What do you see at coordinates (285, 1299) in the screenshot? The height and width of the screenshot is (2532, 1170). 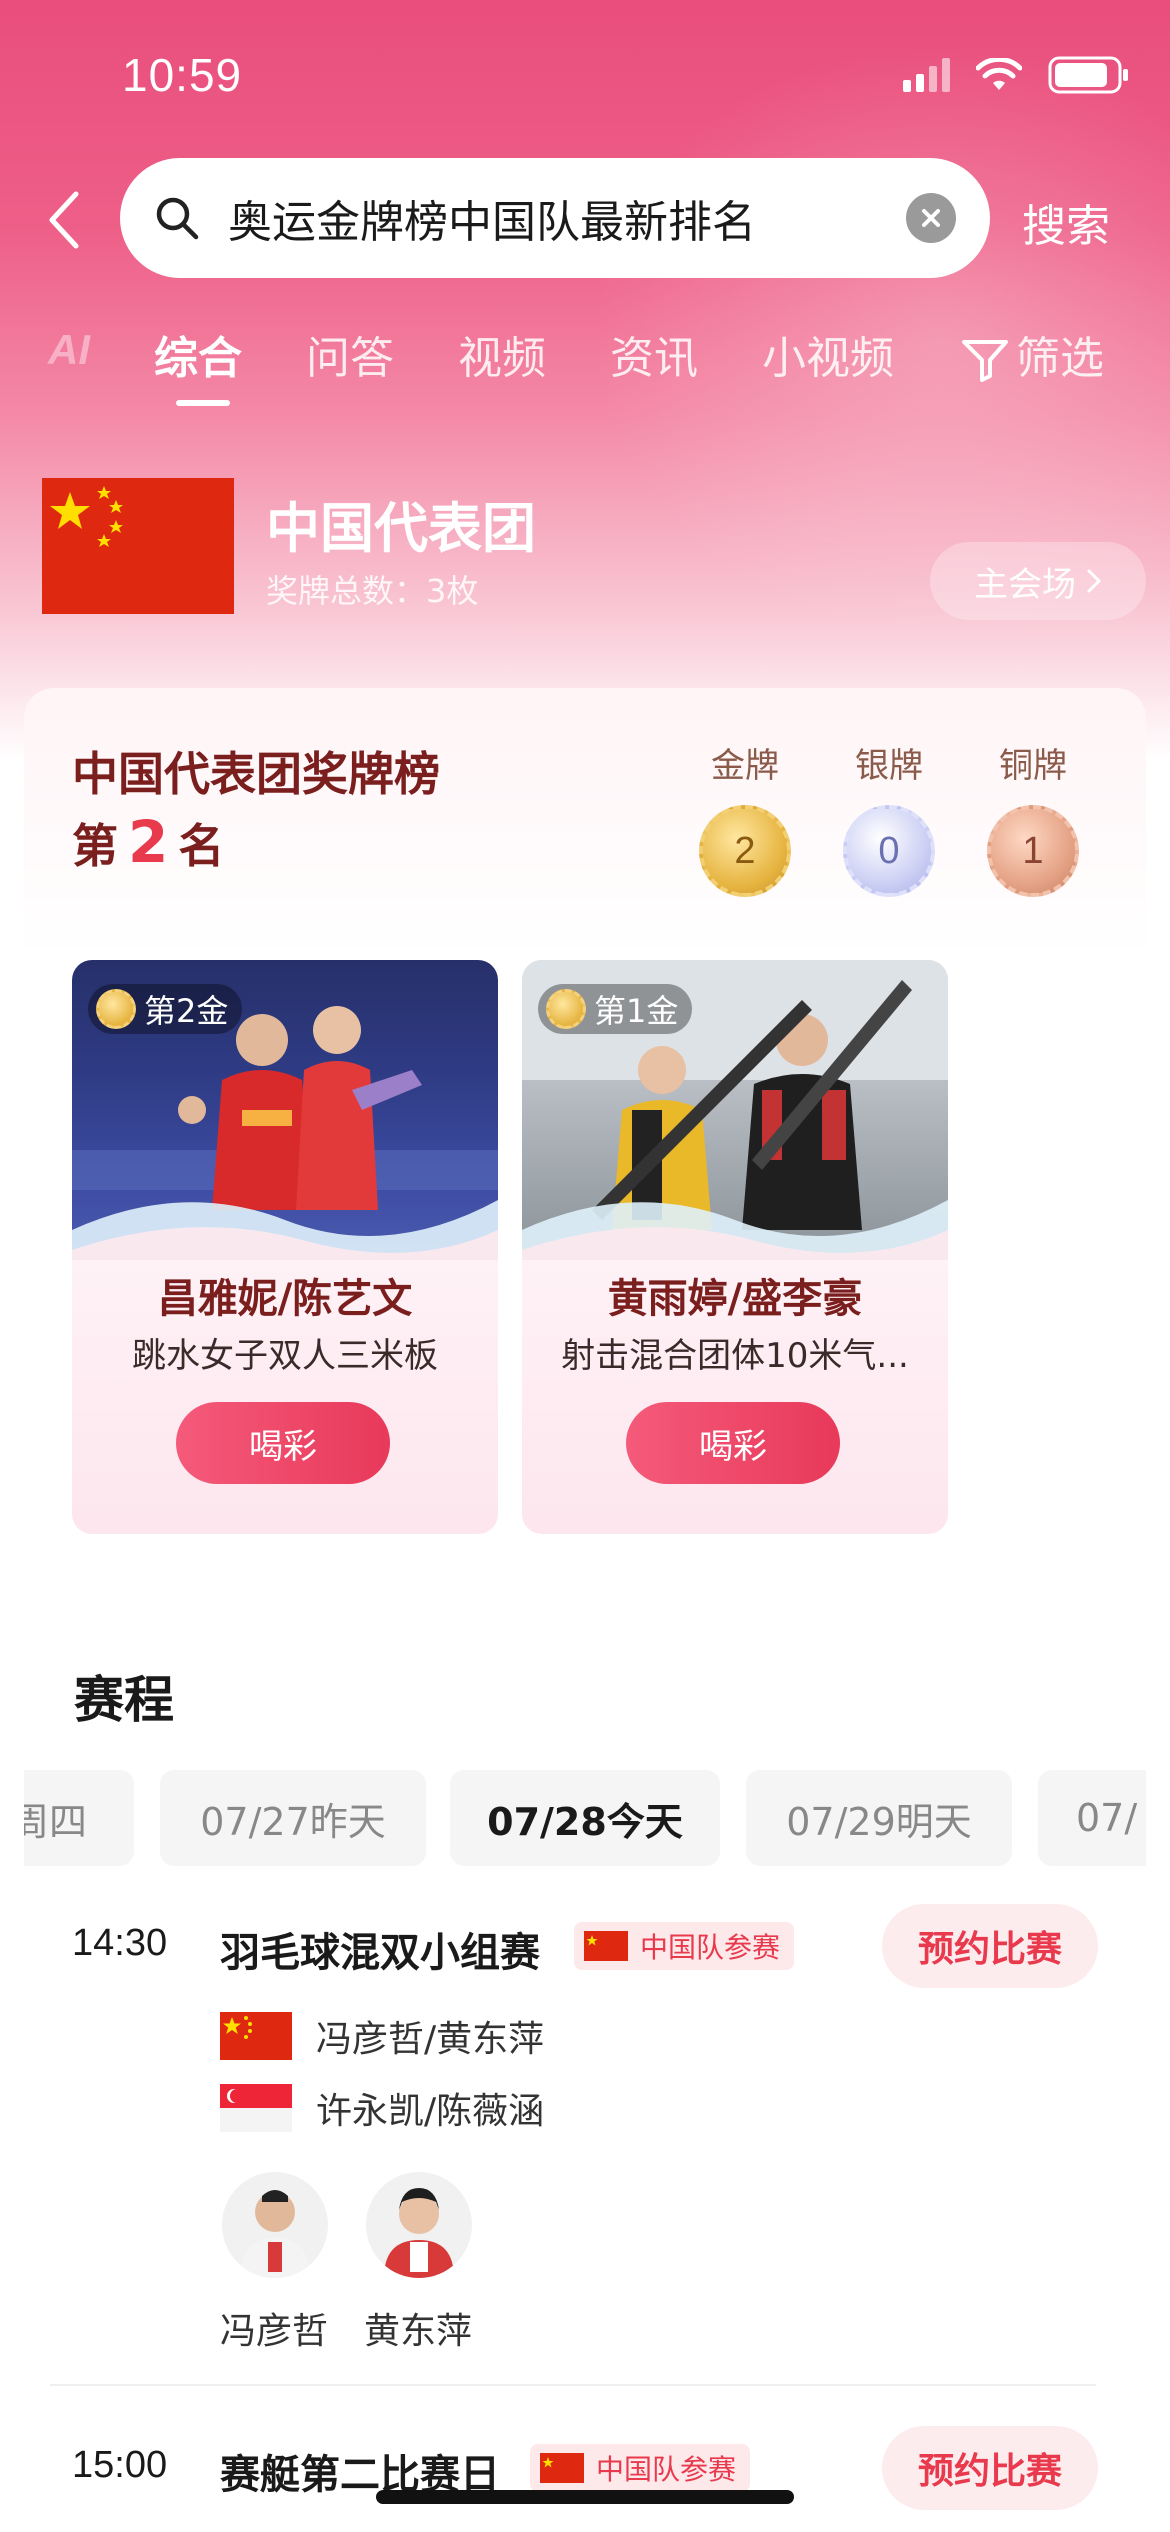 I see `athlete-names: 昌雅妮/陈艺文` at bounding box center [285, 1299].